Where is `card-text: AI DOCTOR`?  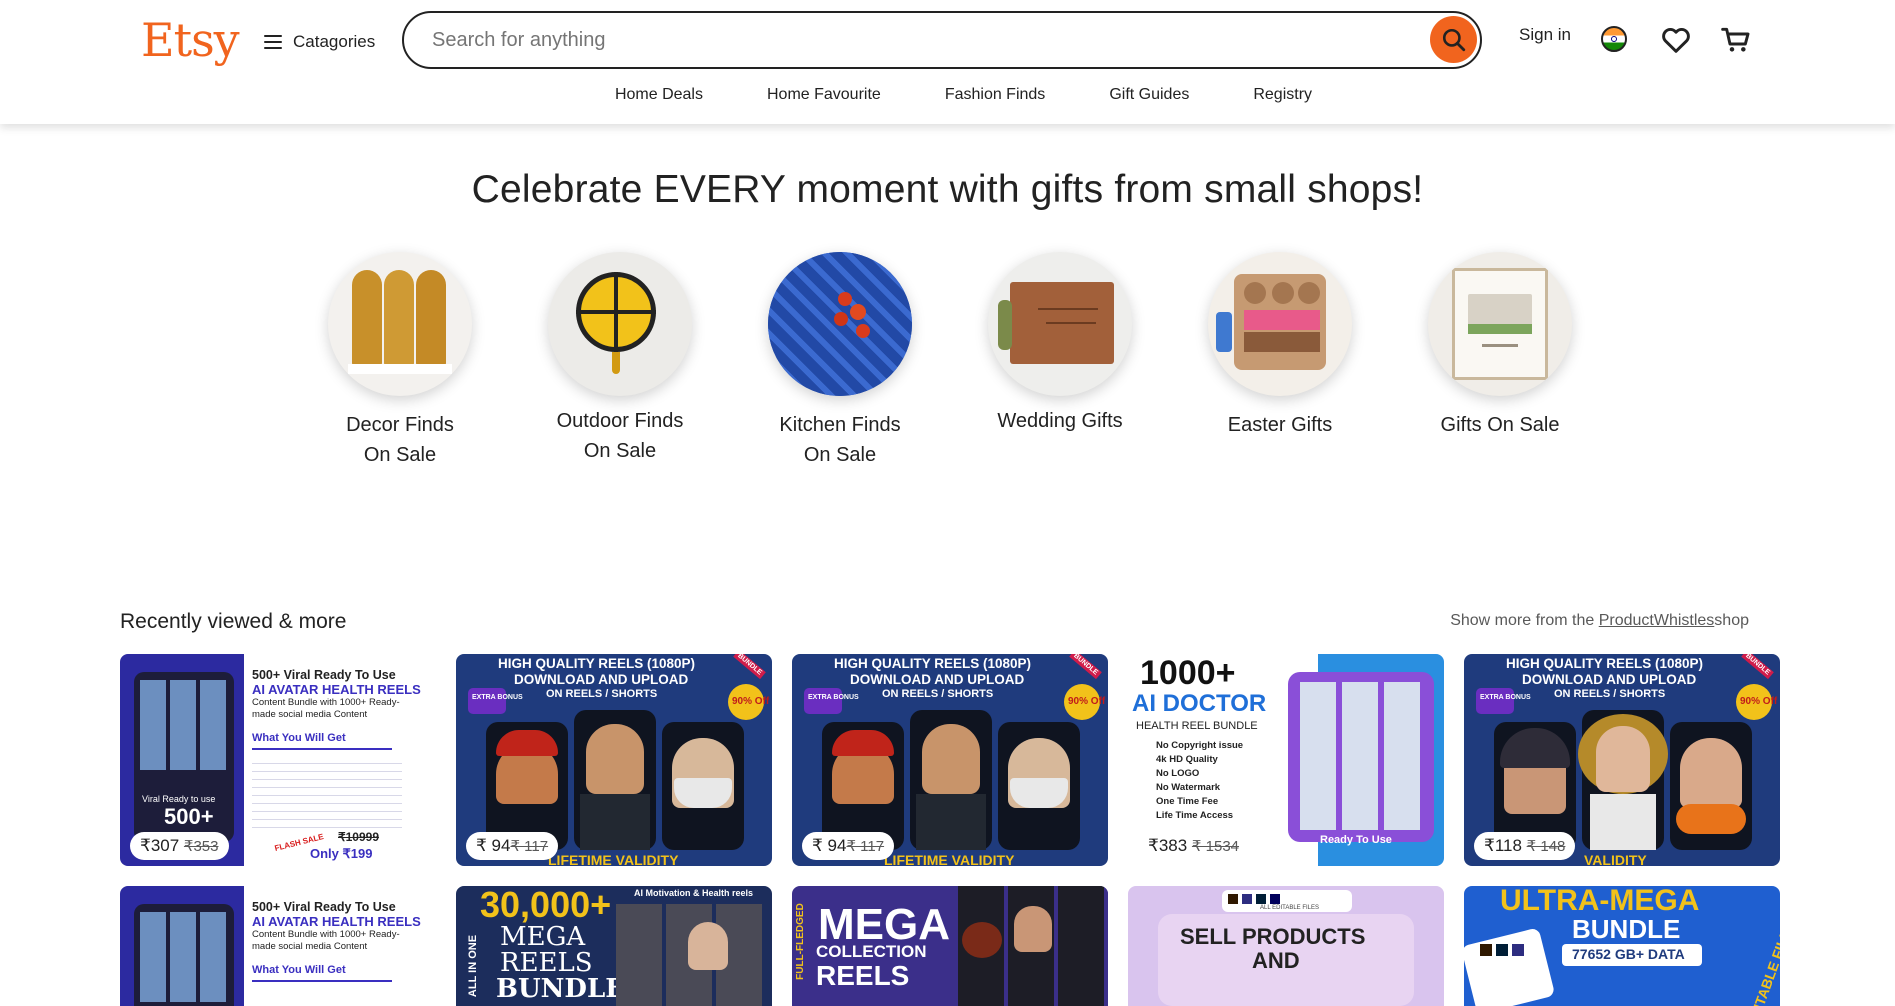
card-text: AI DOCTOR is located at coordinates (1199, 703).